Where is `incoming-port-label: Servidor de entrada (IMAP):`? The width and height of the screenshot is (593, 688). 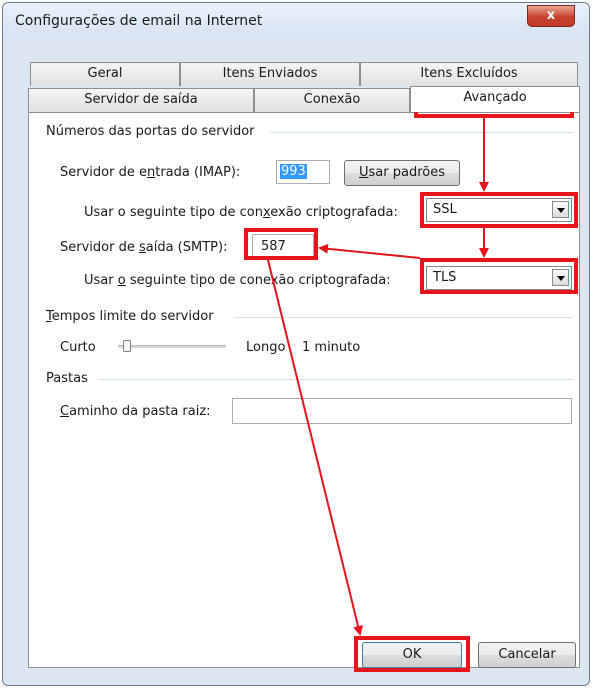 incoming-port-label: Servidor de entrada (IMAP): is located at coordinates (150, 172).